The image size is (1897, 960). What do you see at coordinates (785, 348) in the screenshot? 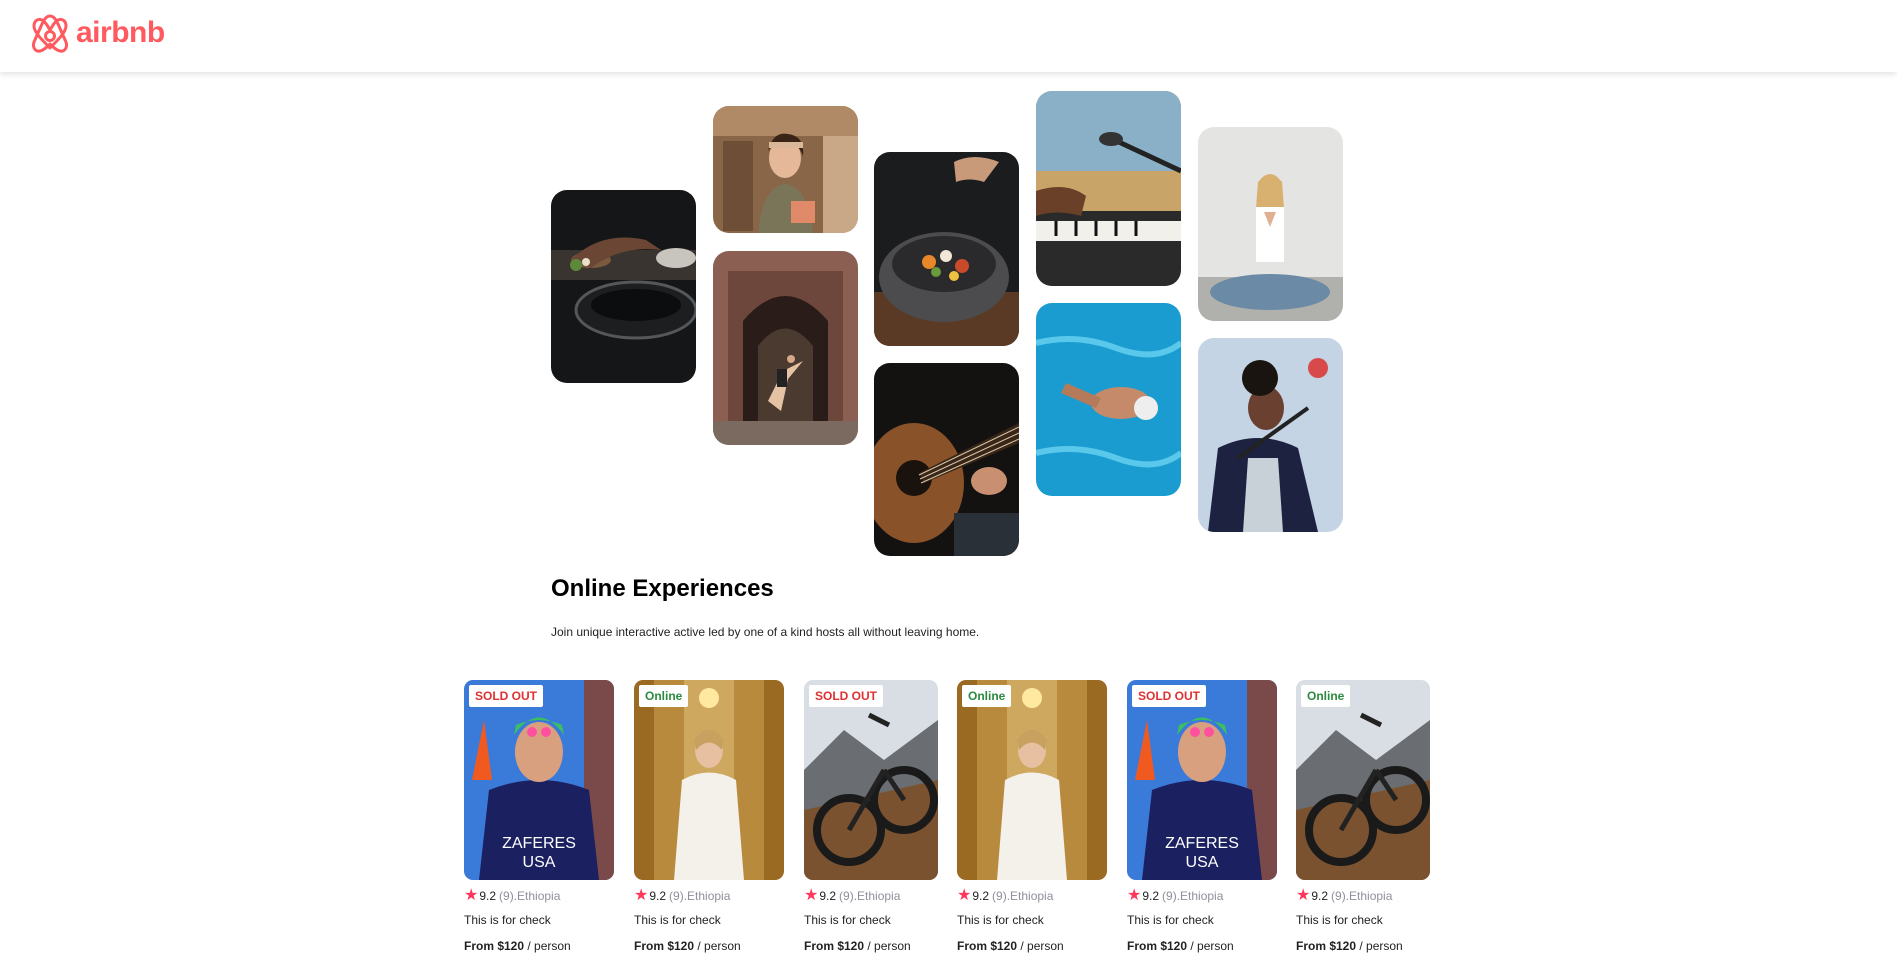
I see `photo-ballet-doorway` at bounding box center [785, 348].